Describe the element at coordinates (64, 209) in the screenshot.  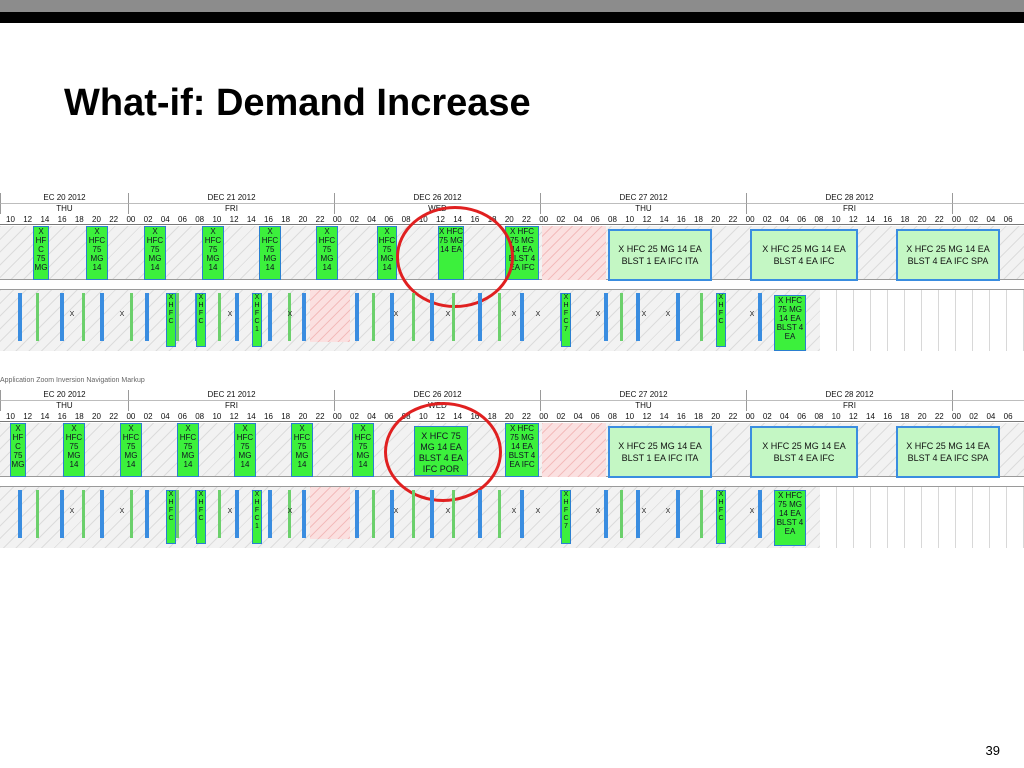
I see `day-header: THU` at that location.